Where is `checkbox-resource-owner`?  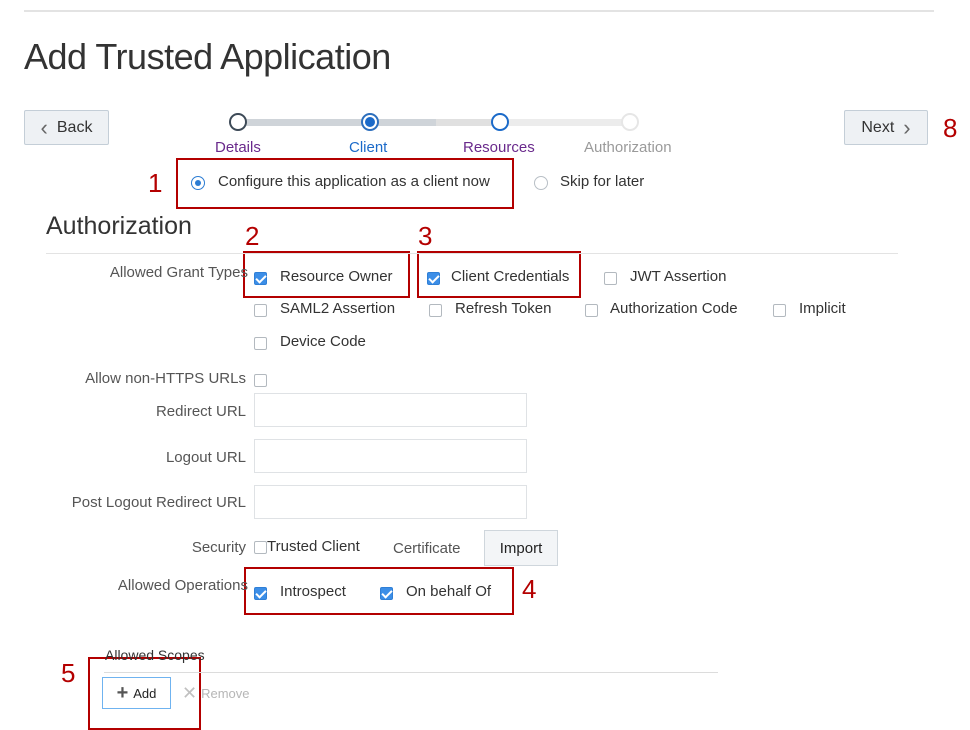 checkbox-resource-owner is located at coordinates (260, 278).